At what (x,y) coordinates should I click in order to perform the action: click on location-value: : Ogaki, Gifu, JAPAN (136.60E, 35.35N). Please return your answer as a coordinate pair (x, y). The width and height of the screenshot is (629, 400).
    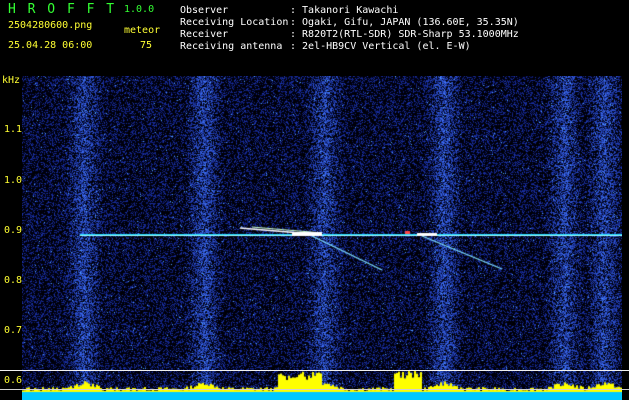
    Looking at the image, I should click on (404, 22).